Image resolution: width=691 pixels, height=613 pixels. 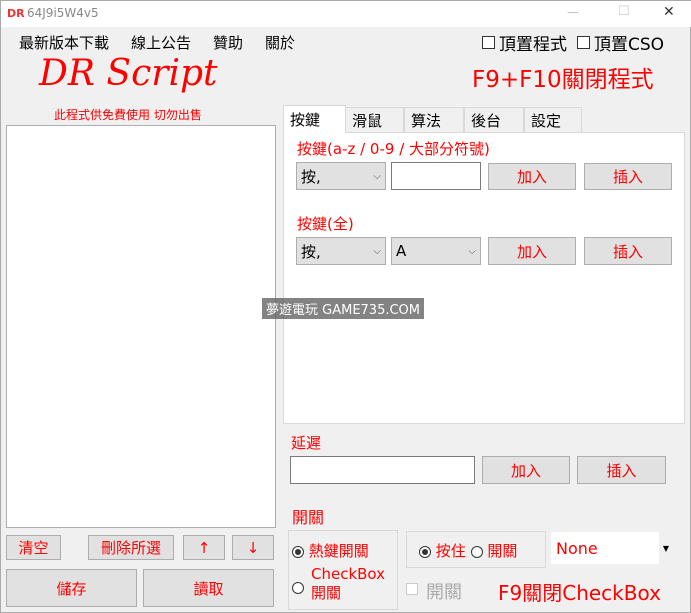 I want to click on hold-mode-group: 按住 開關, so click(x=476, y=549).